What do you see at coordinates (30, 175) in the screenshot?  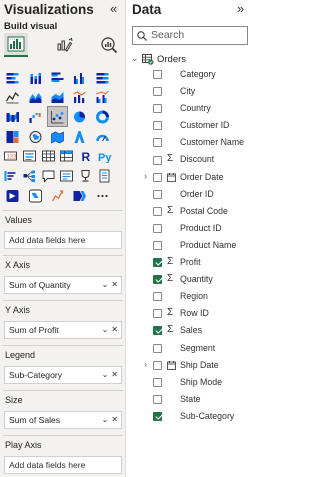 I see `decomposition-tree-icon` at bounding box center [30, 175].